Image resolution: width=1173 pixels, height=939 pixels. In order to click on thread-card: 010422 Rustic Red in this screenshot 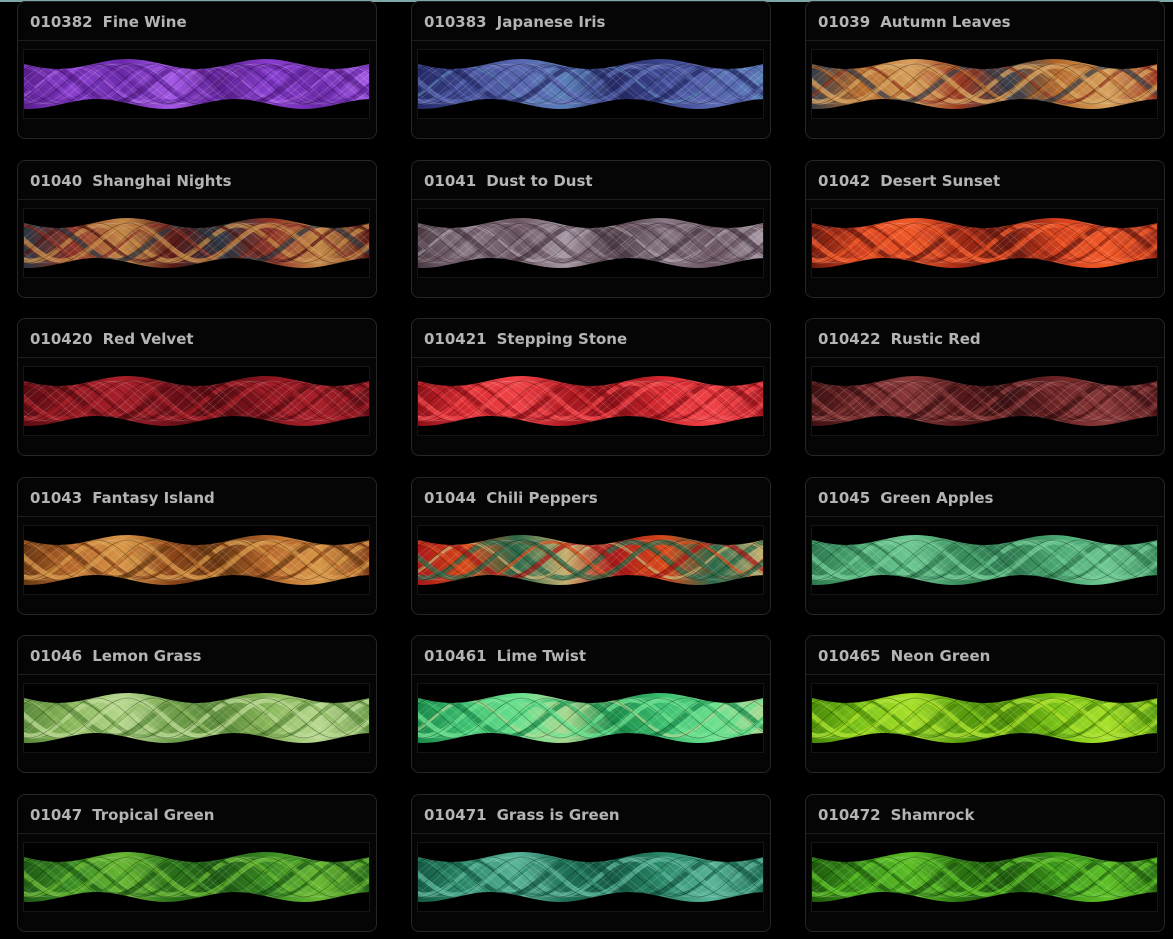, I will do `click(985, 387)`.